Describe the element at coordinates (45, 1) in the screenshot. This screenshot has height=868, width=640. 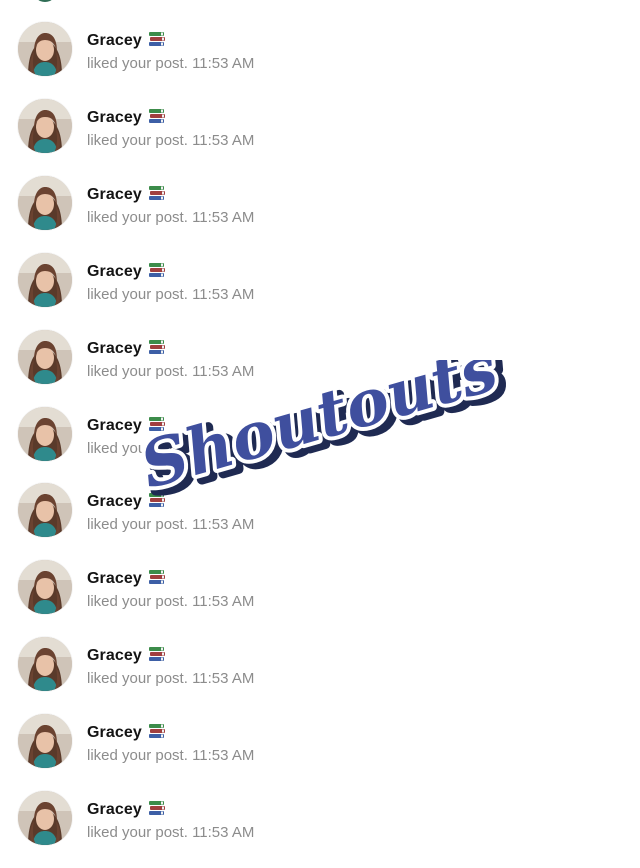
I see `partial-avatar-top` at that location.